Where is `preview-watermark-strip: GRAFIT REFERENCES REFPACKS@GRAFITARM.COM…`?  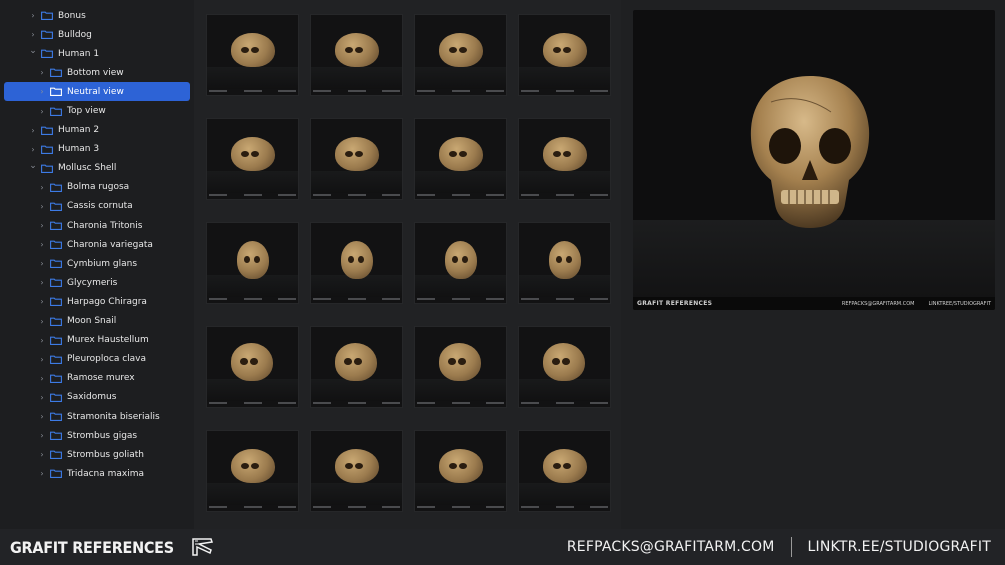
preview-watermark-strip: GRAFIT REFERENCES REFPACKS@GRAFITARM.COM… is located at coordinates (814, 303).